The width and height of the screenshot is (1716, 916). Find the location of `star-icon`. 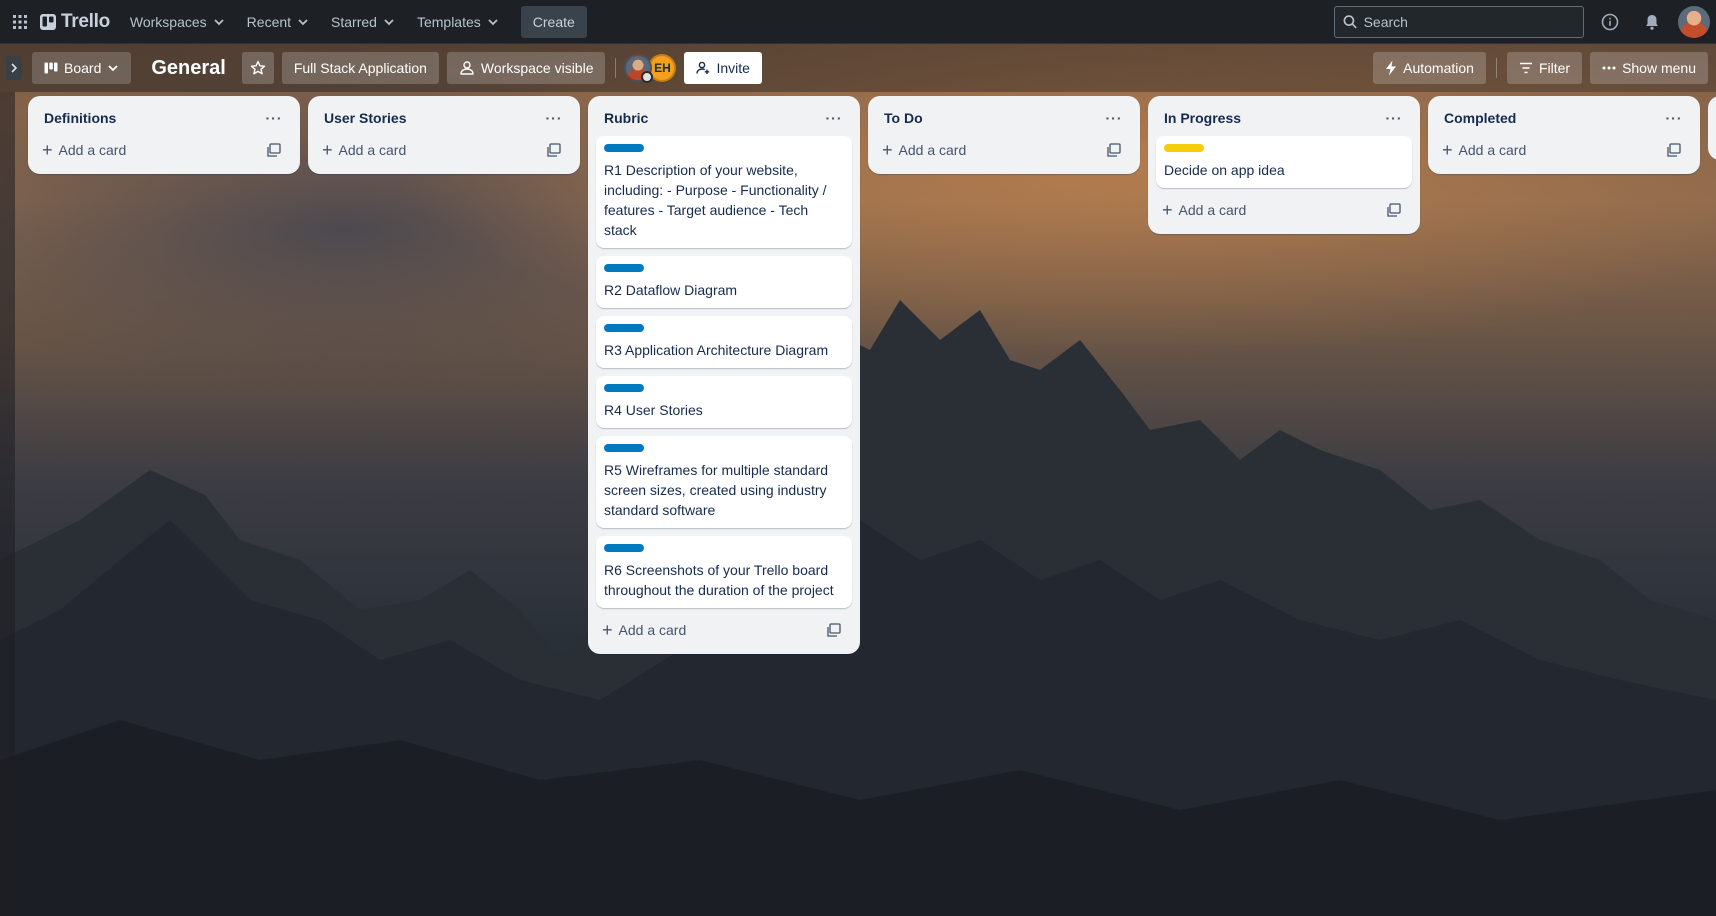

star-icon is located at coordinates (258, 67).